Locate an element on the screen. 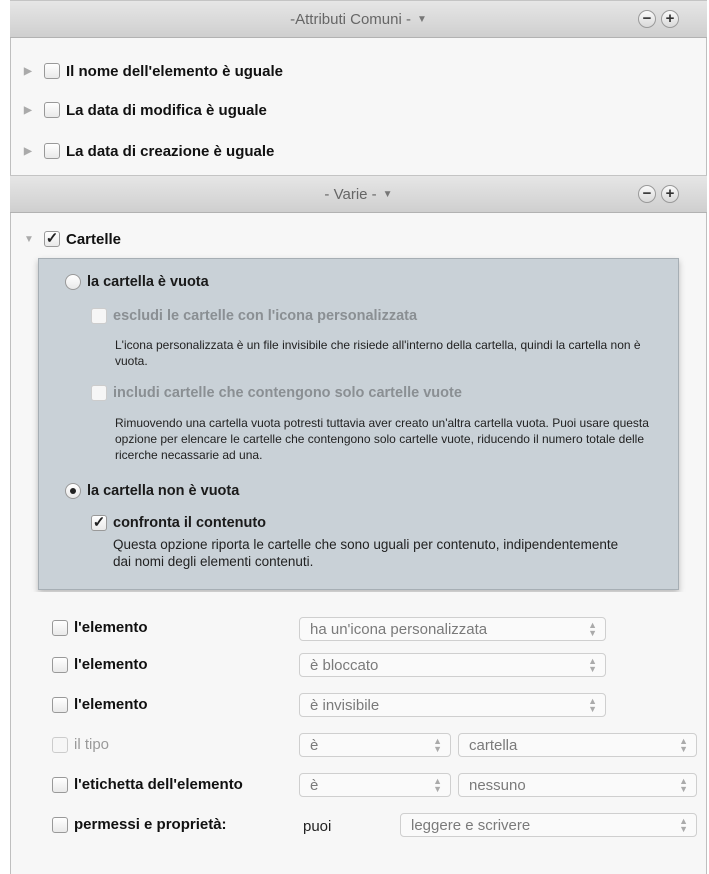 The height and width of the screenshot is (874, 709). not-empty-folder-option: la cartella non è vuota is located at coordinates (152, 491).